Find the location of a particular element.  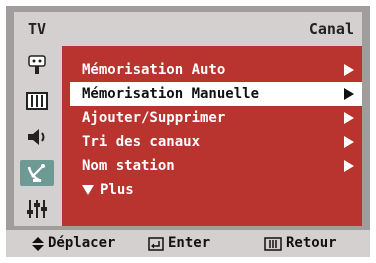

menu-icon is located at coordinates (273, 243).